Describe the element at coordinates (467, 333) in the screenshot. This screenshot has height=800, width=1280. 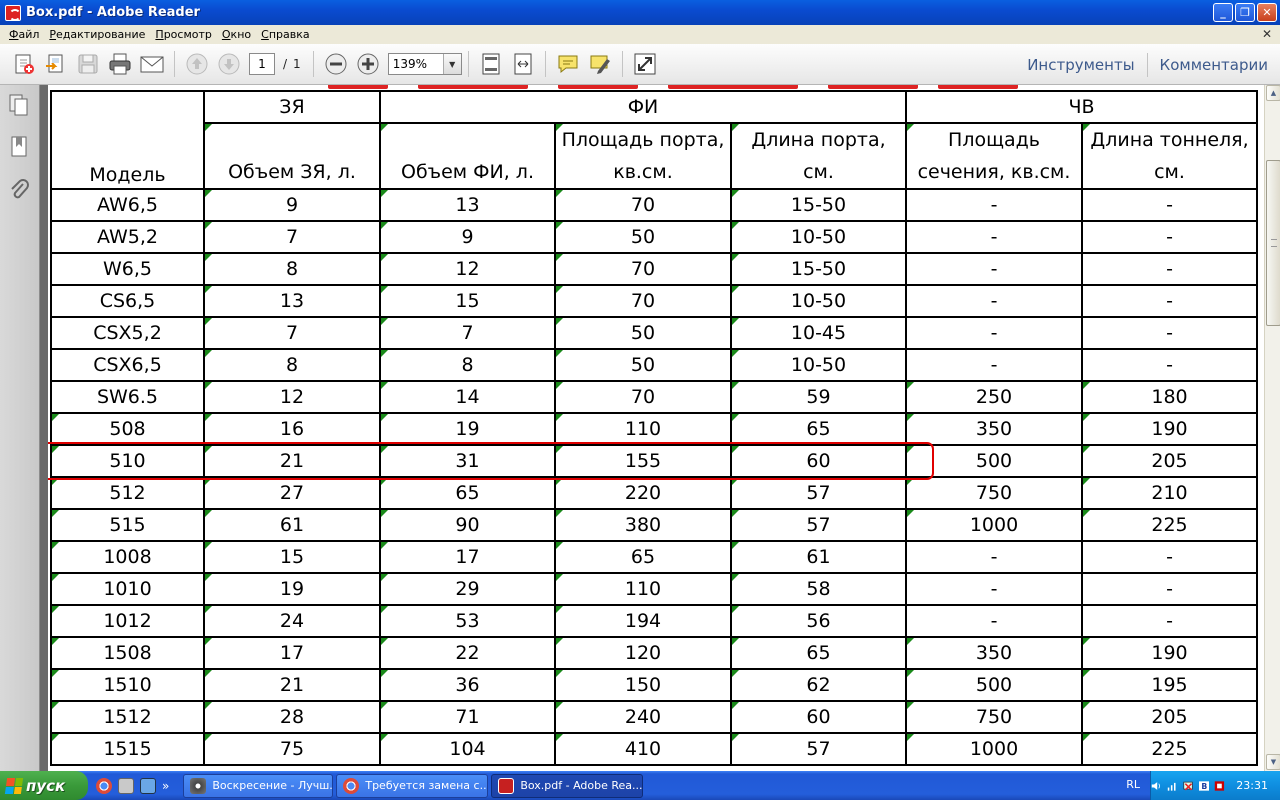
I see `value-cell: 7` at that location.